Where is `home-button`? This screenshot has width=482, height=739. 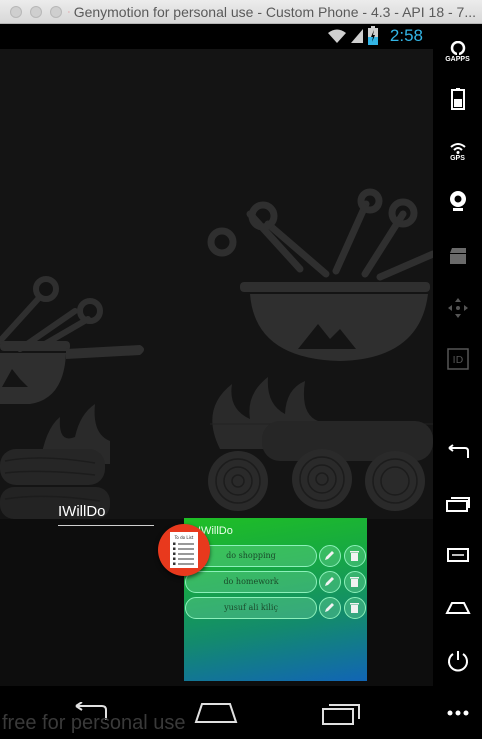 home-button is located at coordinates (457, 608).